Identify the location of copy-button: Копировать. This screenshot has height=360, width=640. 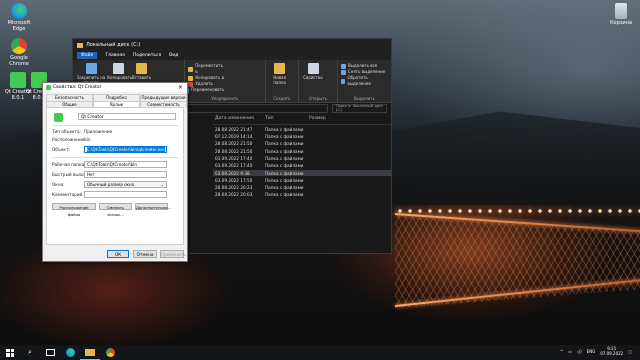
(119, 71).